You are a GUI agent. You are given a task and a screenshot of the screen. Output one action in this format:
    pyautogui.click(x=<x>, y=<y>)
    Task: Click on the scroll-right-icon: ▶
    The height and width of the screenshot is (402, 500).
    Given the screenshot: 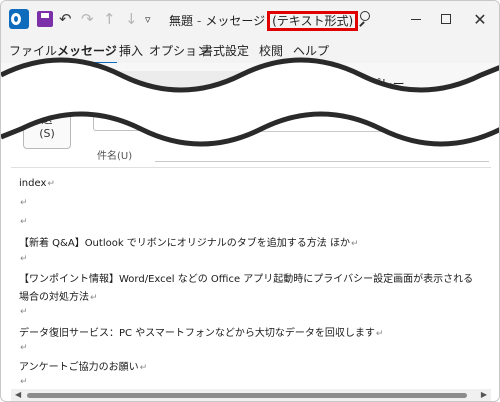 What is the action you would take?
    pyautogui.click(x=484, y=394)
    